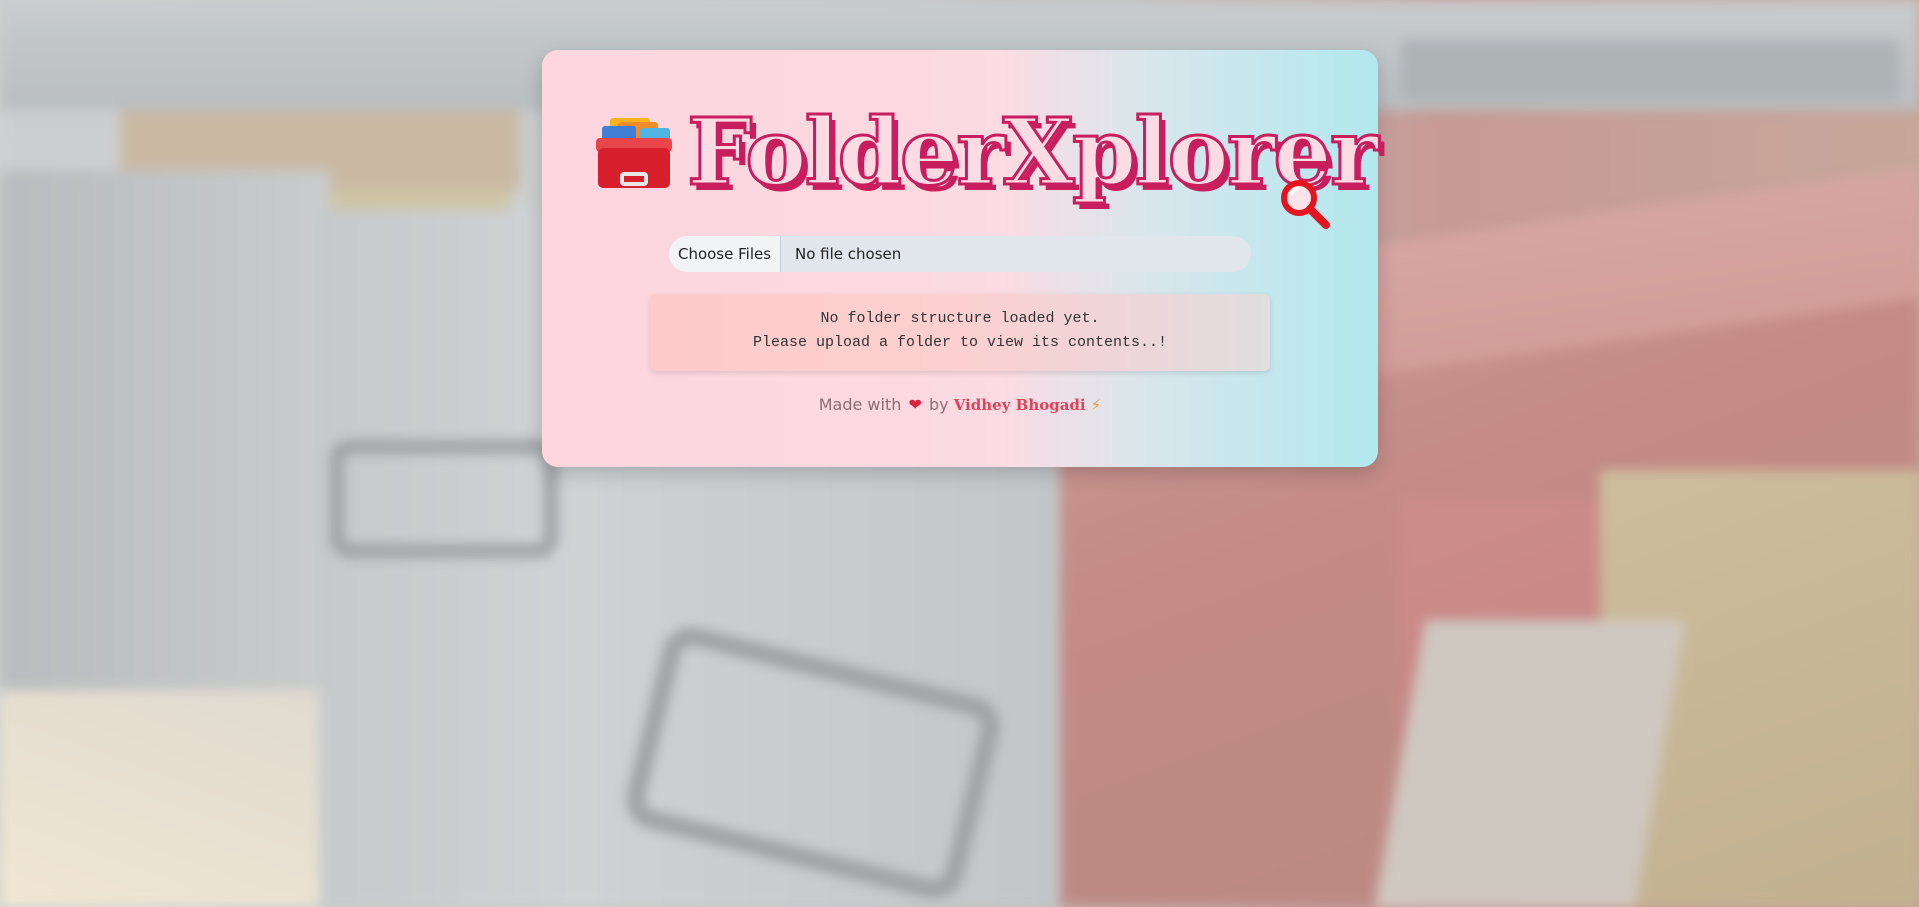 This screenshot has width=1919, height=907. What do you see at coordinates (725, 254) in the screenshot?
I see `choose-files-button: Choose Files` at bounding box center [725, 254].